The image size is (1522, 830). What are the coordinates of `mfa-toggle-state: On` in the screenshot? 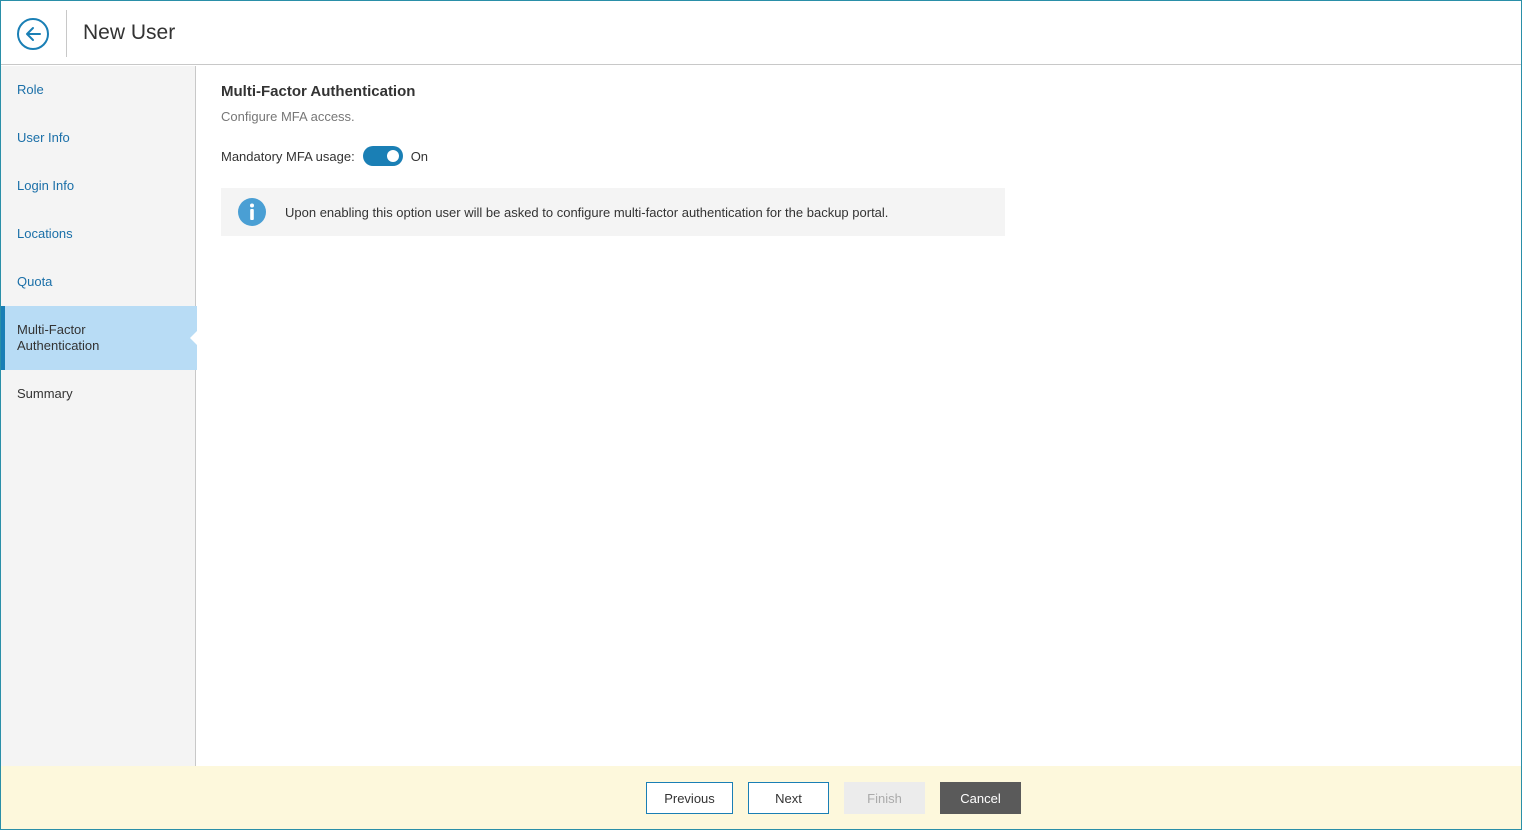 It's located at (419, 156).